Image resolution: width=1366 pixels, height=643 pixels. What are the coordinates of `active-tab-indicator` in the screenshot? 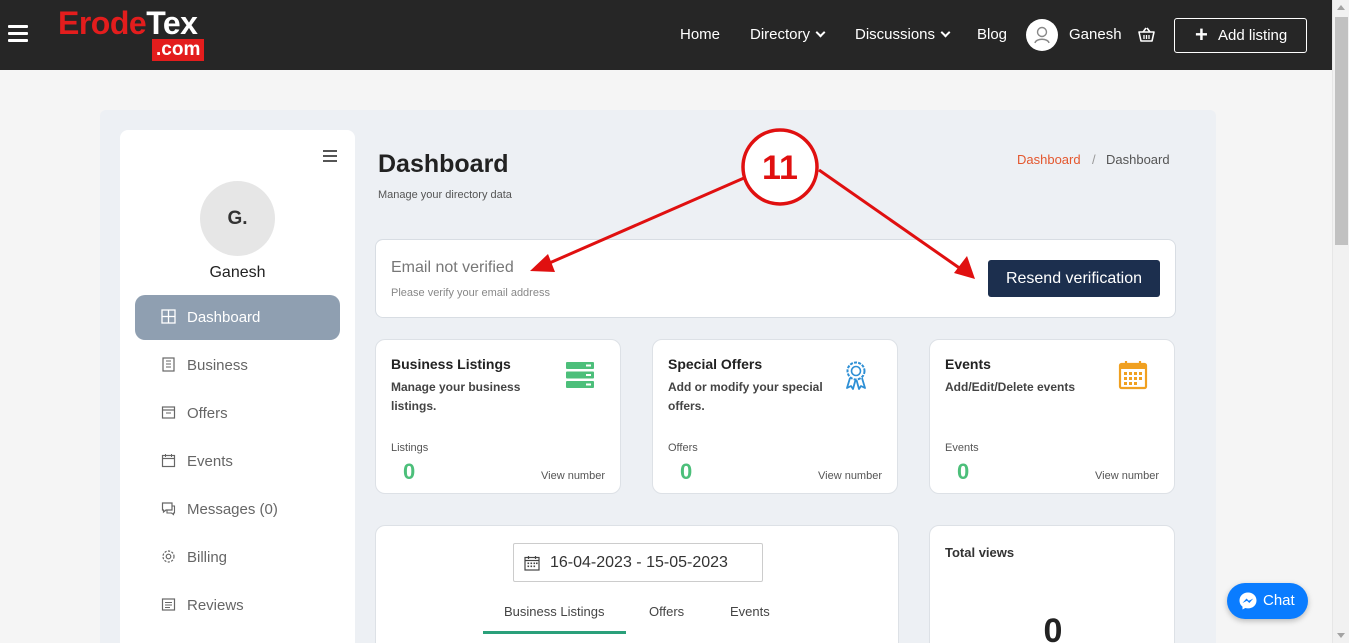 It's located at (554, 632).